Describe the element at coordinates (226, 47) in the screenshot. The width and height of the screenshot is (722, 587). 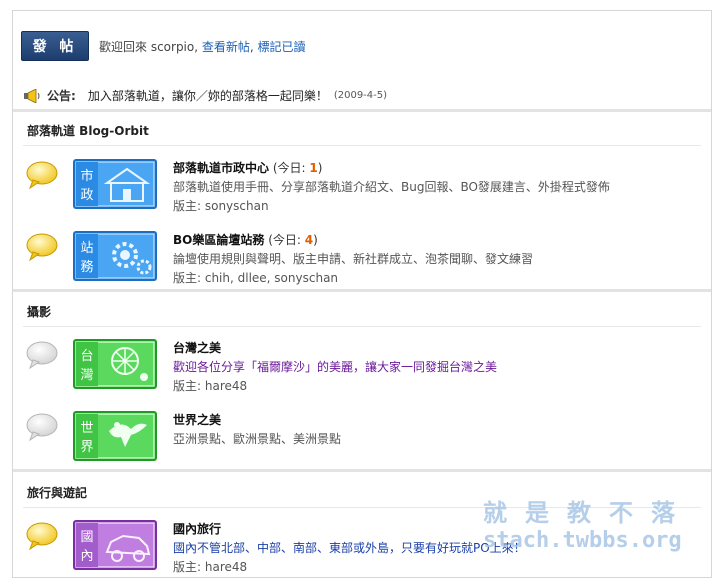
I see `view-new-posts-link: 查看新帖` at that location.